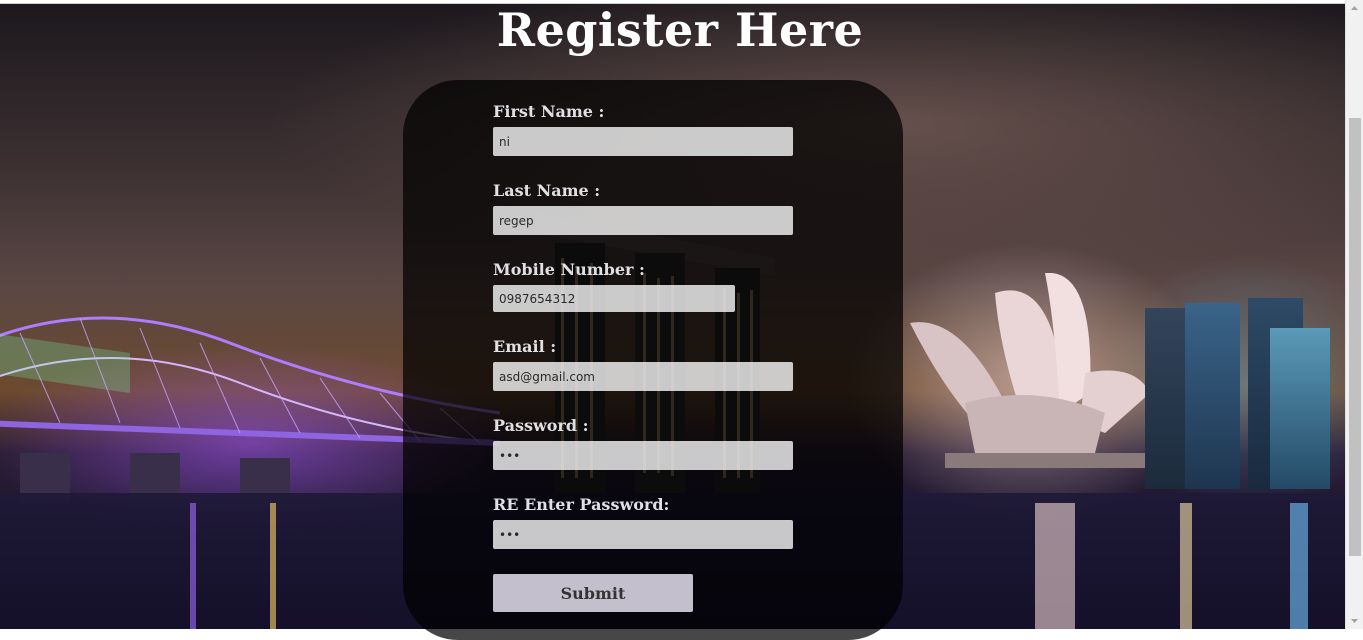  I want to click on email-input, so click(643, 376).